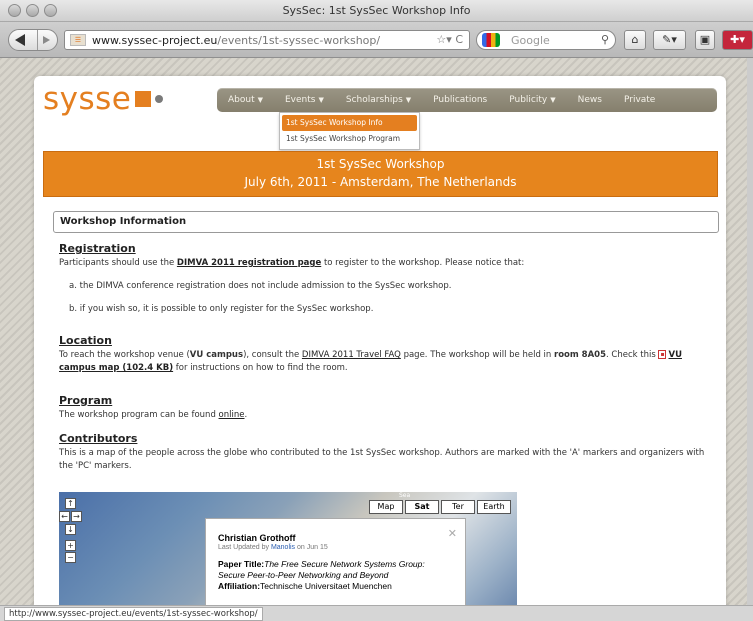 Image resolution: width=753 pixels, height=621 pixels. What do you see at coordinates (662, 354) in the screenshot?
I see `pdf-icon: ▪` at bounding box center [662, 354].